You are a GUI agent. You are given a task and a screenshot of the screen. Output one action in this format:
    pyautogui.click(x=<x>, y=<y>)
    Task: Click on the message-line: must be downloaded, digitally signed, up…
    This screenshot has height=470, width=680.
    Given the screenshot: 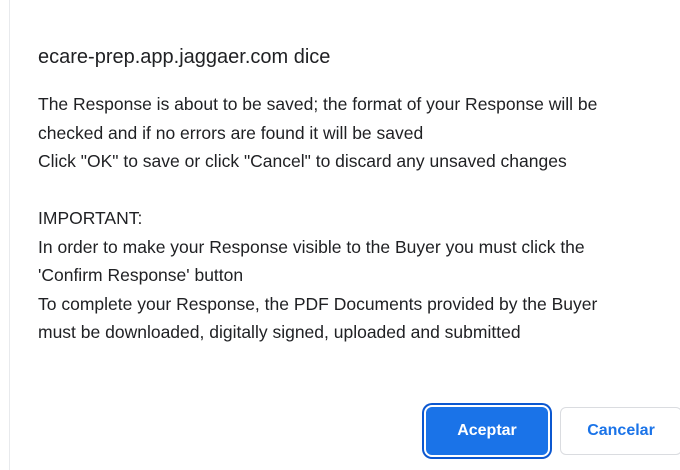 What is the action you would take?
    pyautogui.click(x=279, y=332)
    